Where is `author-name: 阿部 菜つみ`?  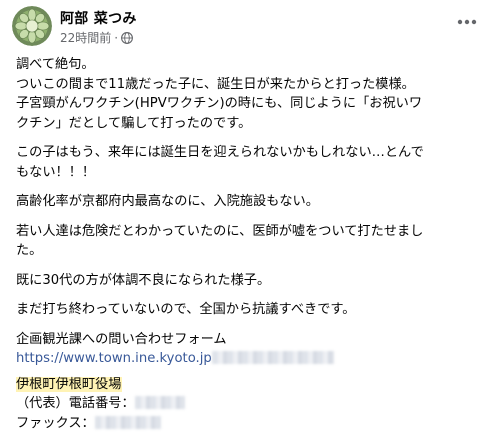 author-name: 阿部 菜つみ is located at coordinates (98, 18).